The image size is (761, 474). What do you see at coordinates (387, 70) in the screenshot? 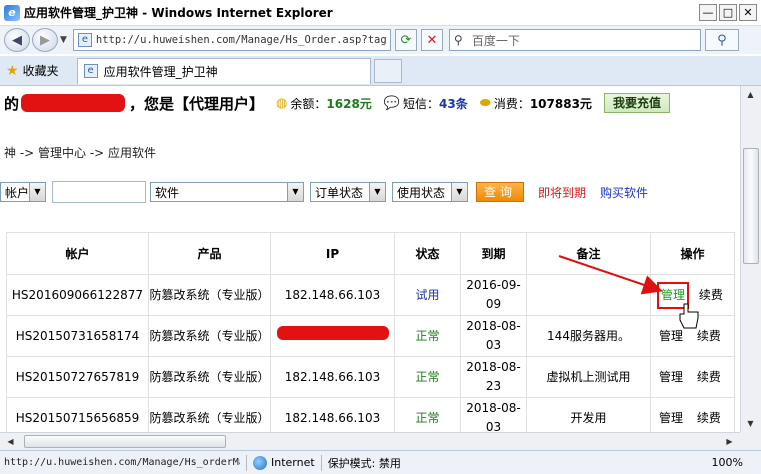
I see `new-tab-button` at bounding box center [387, 70].